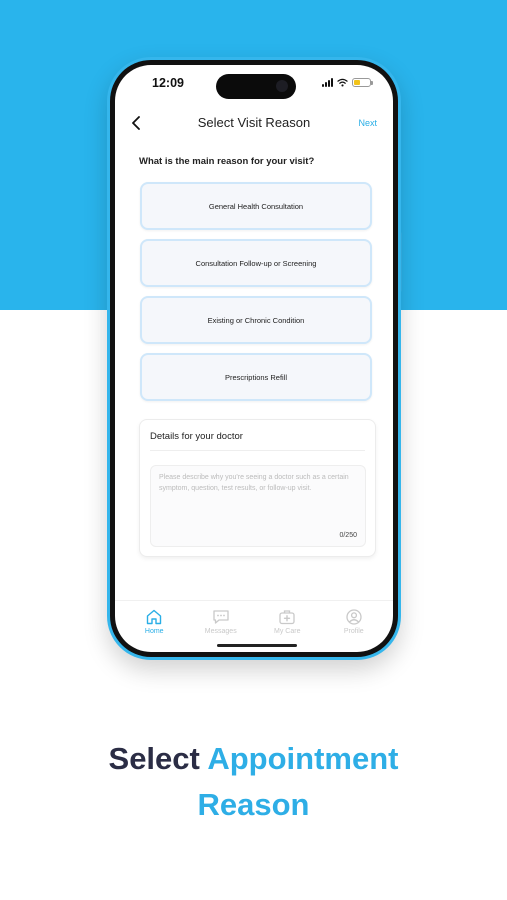  What do you see at coordinates (287, 631) in the screenshot?
I see `nav-my-care-label: My Care` at bounding box center [287, 631].